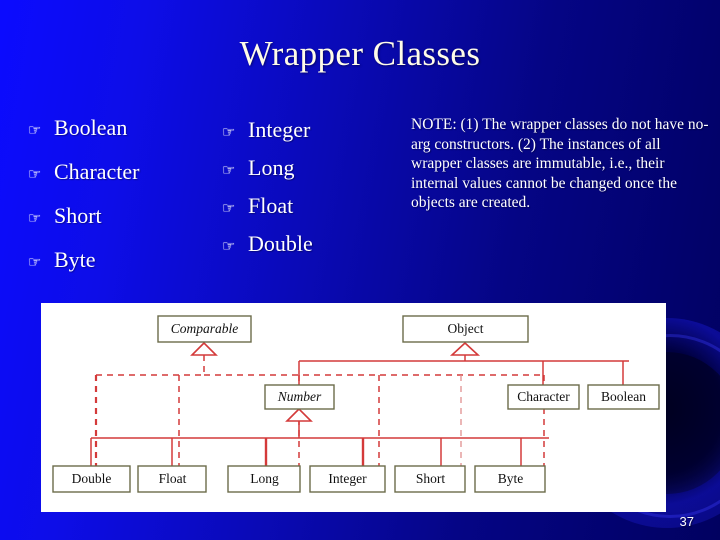  I want to click on list-item: ☞ Byte, so click(123, 260).